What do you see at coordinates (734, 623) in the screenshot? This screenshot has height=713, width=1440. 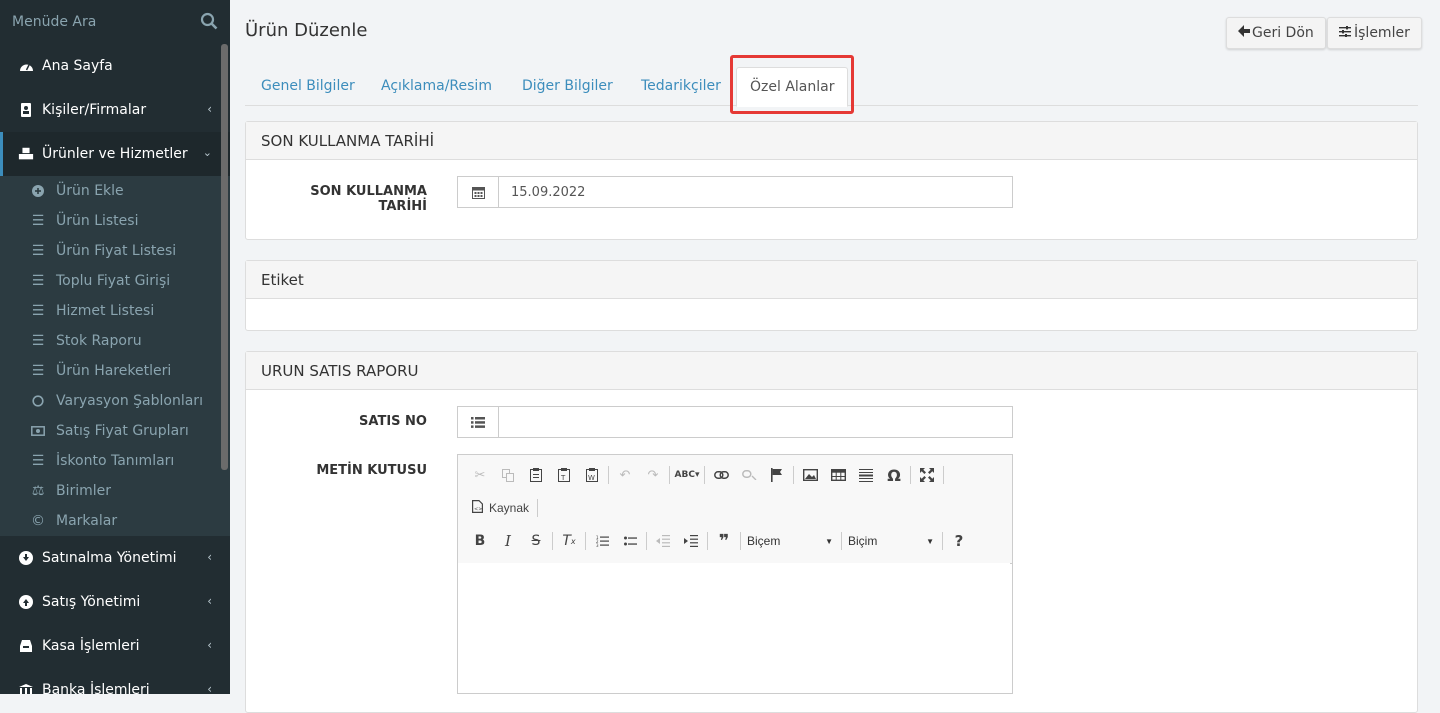 I see `editor-content-area` at bounding box center [734, 623].